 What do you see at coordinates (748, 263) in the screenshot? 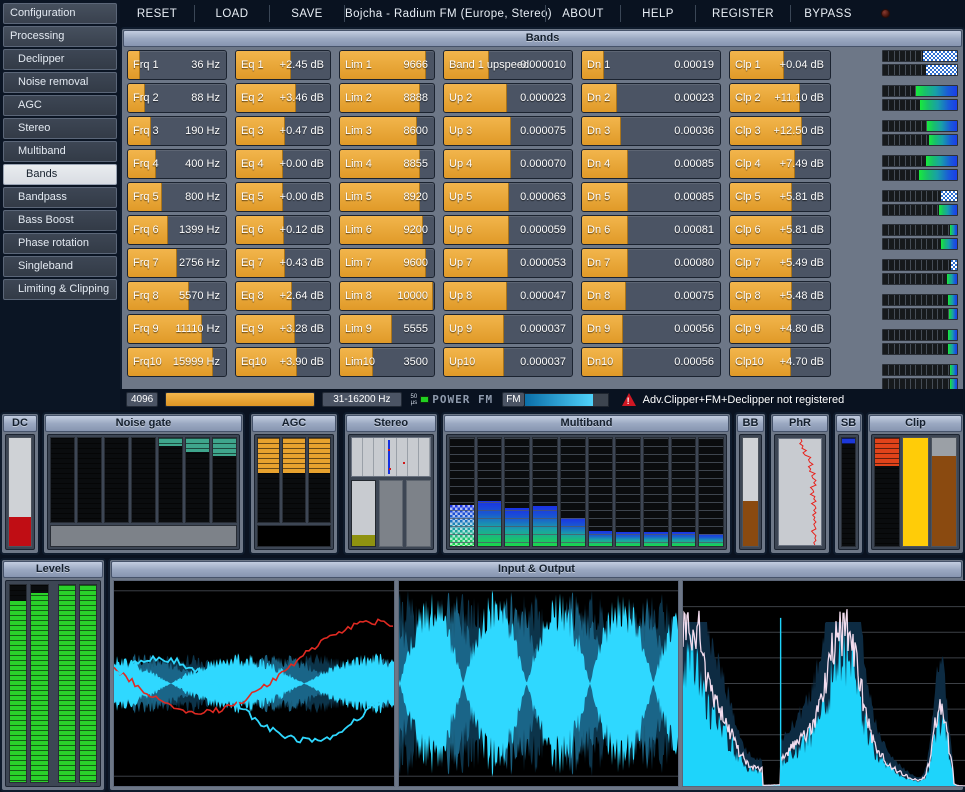
I see `slider-label: Clp 7` at bounding box center [748, 263].